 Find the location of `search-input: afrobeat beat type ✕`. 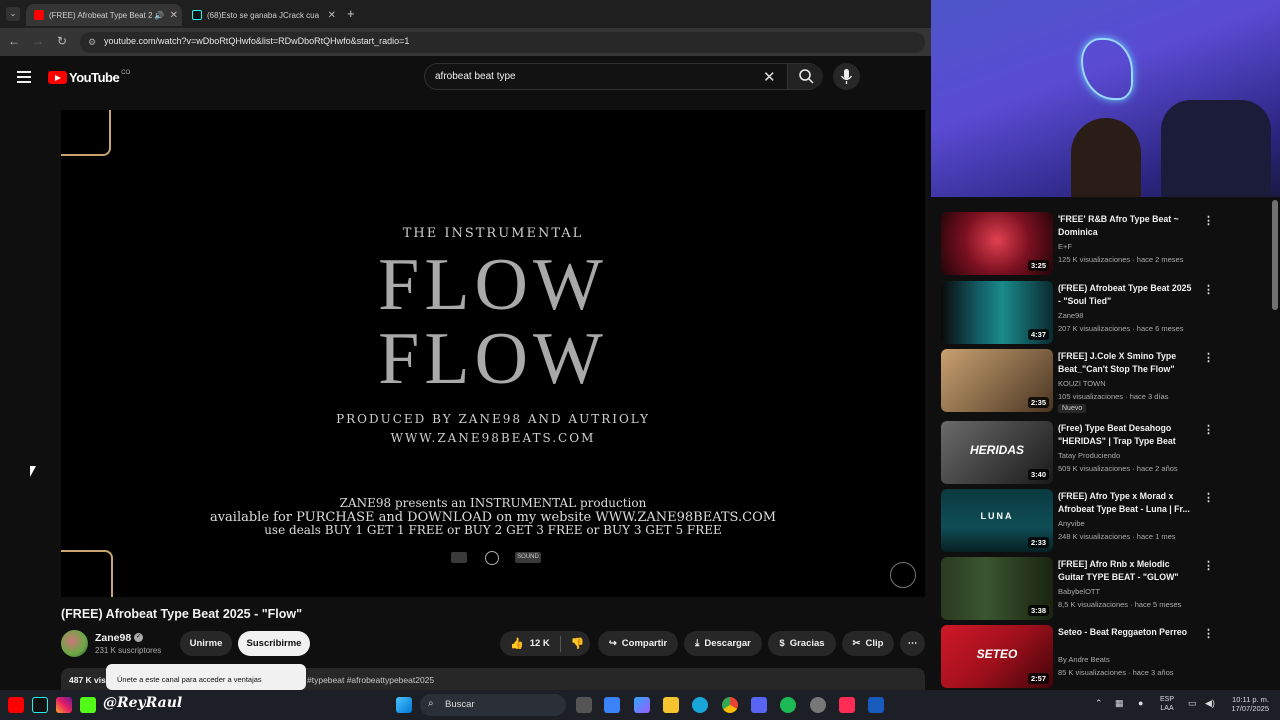

search-input: afrobeat beat type ✕ is located at coordinates (623, 76).